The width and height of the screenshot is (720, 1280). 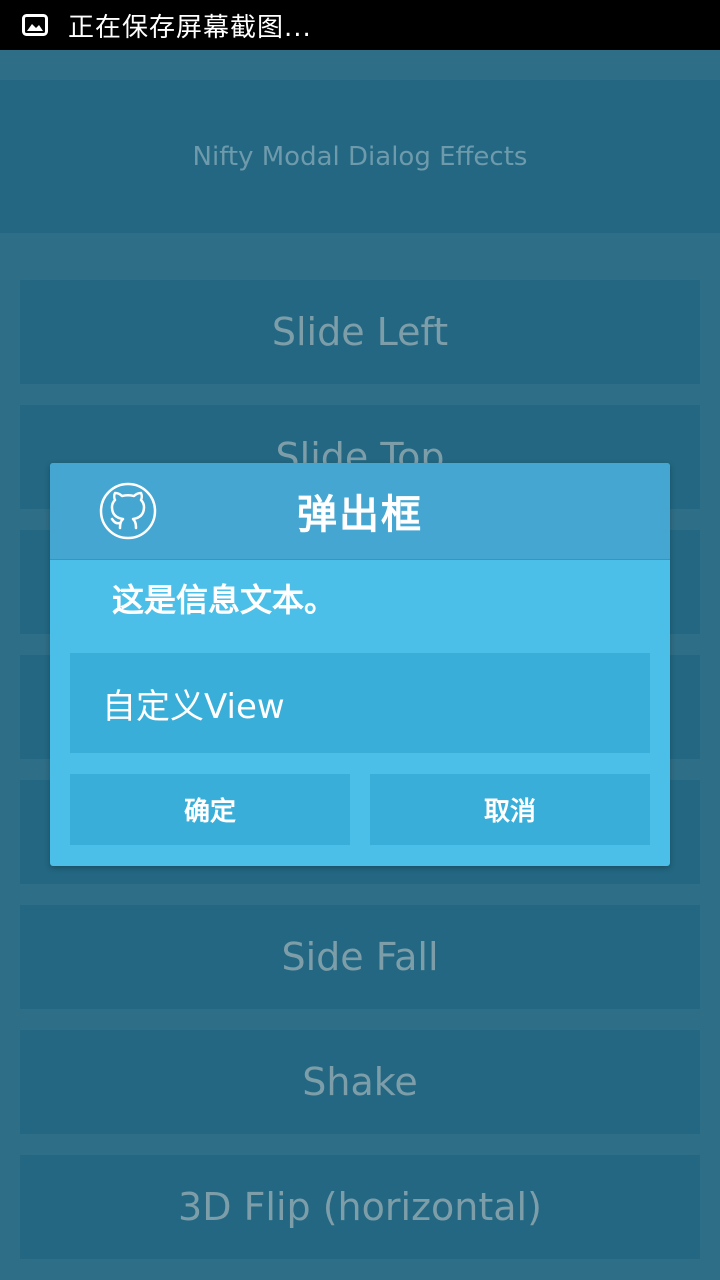 I want to click on cancel-button: 取消, so click(x=510, y=809).